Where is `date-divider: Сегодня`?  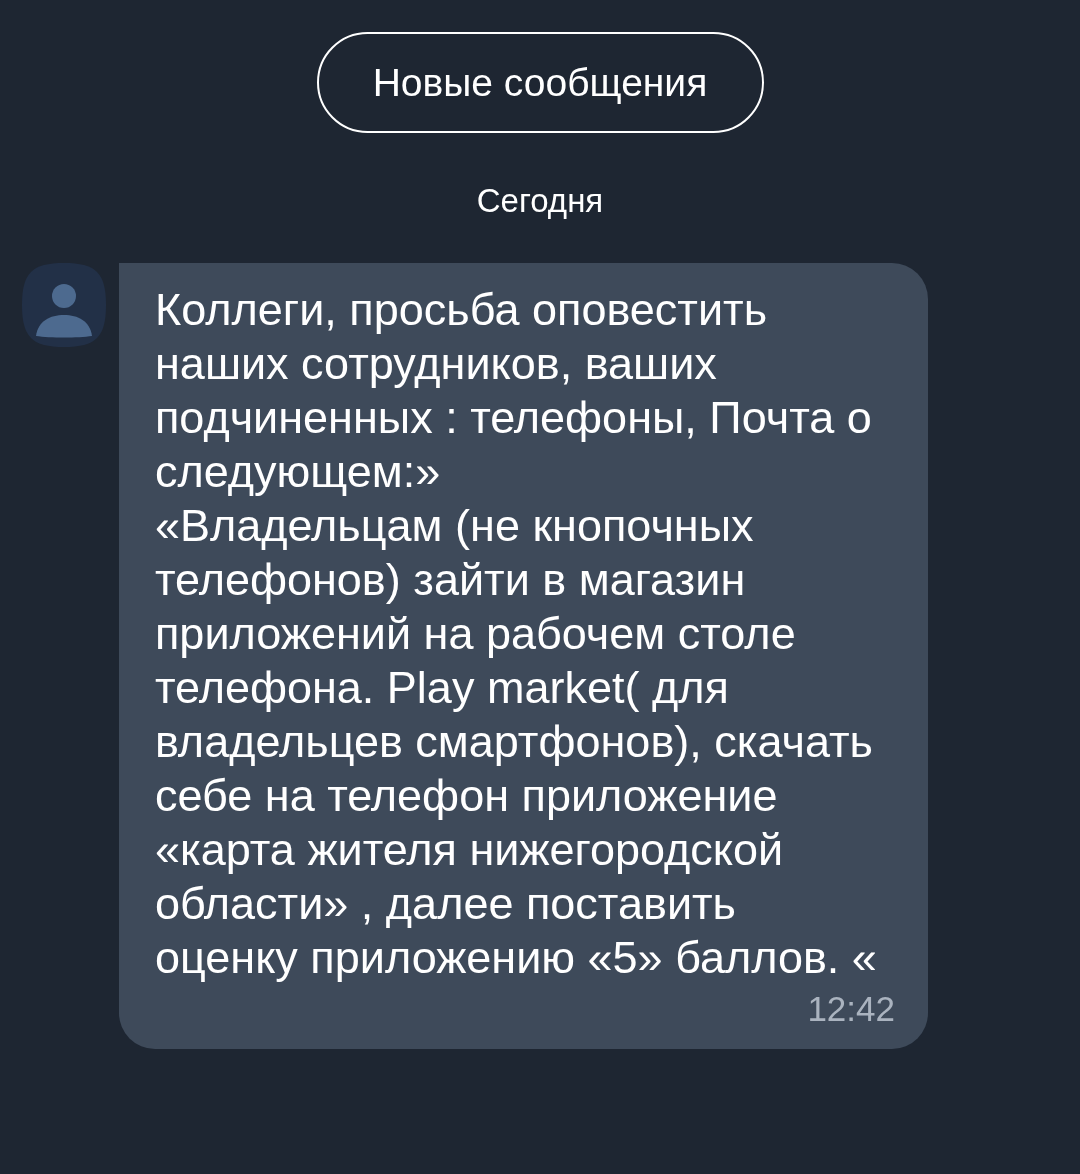
date-divider: Сегодня is located at coordinates (540, 201).